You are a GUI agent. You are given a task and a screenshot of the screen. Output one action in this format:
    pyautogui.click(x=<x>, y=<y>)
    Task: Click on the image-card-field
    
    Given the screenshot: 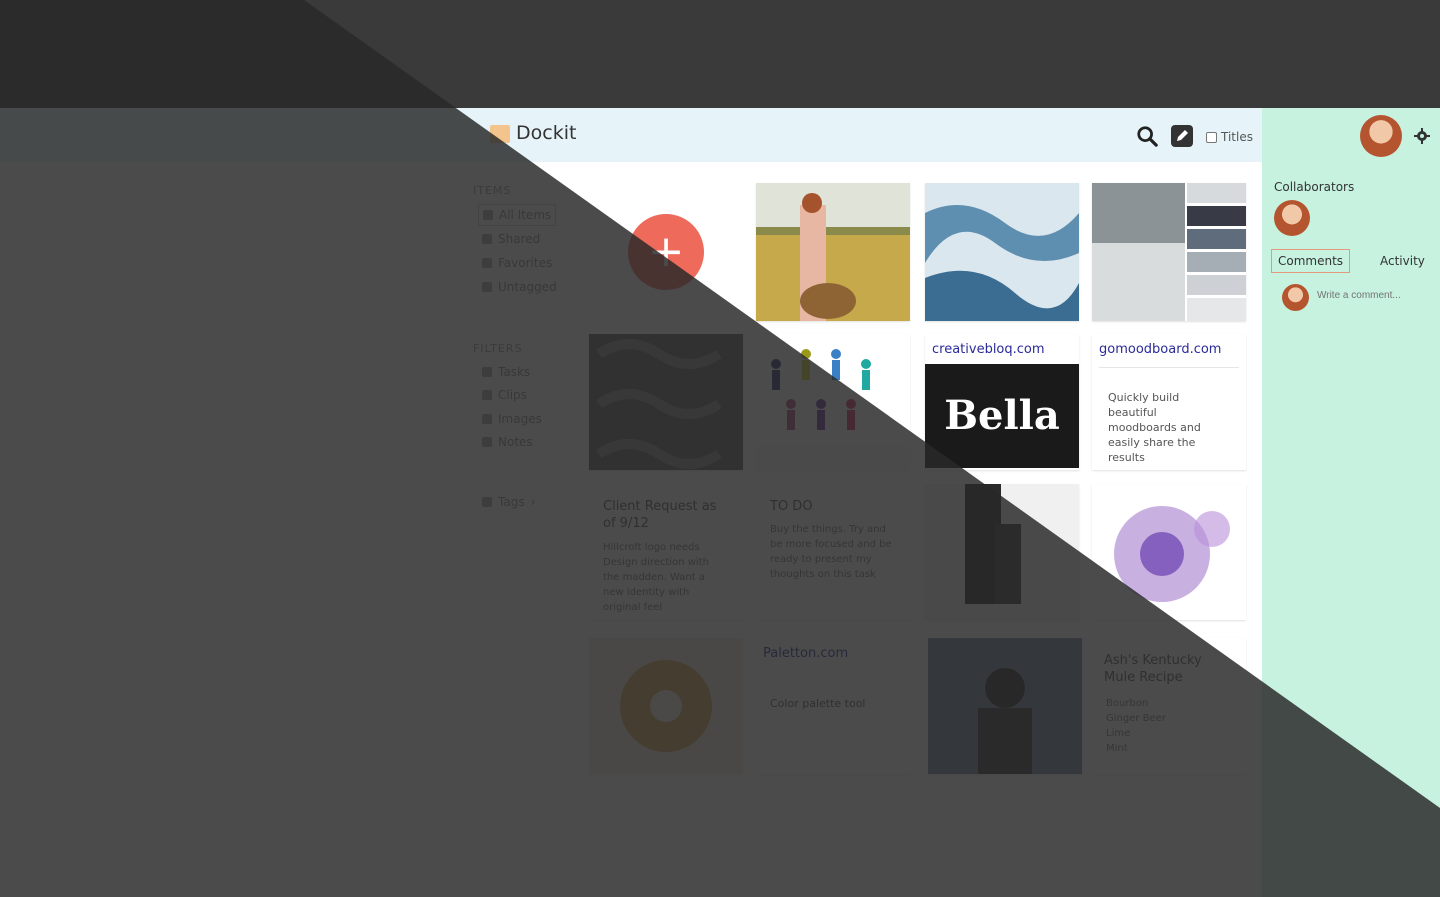 What is the action you would take?
    pyautogui.click(x=833, y=252)
    